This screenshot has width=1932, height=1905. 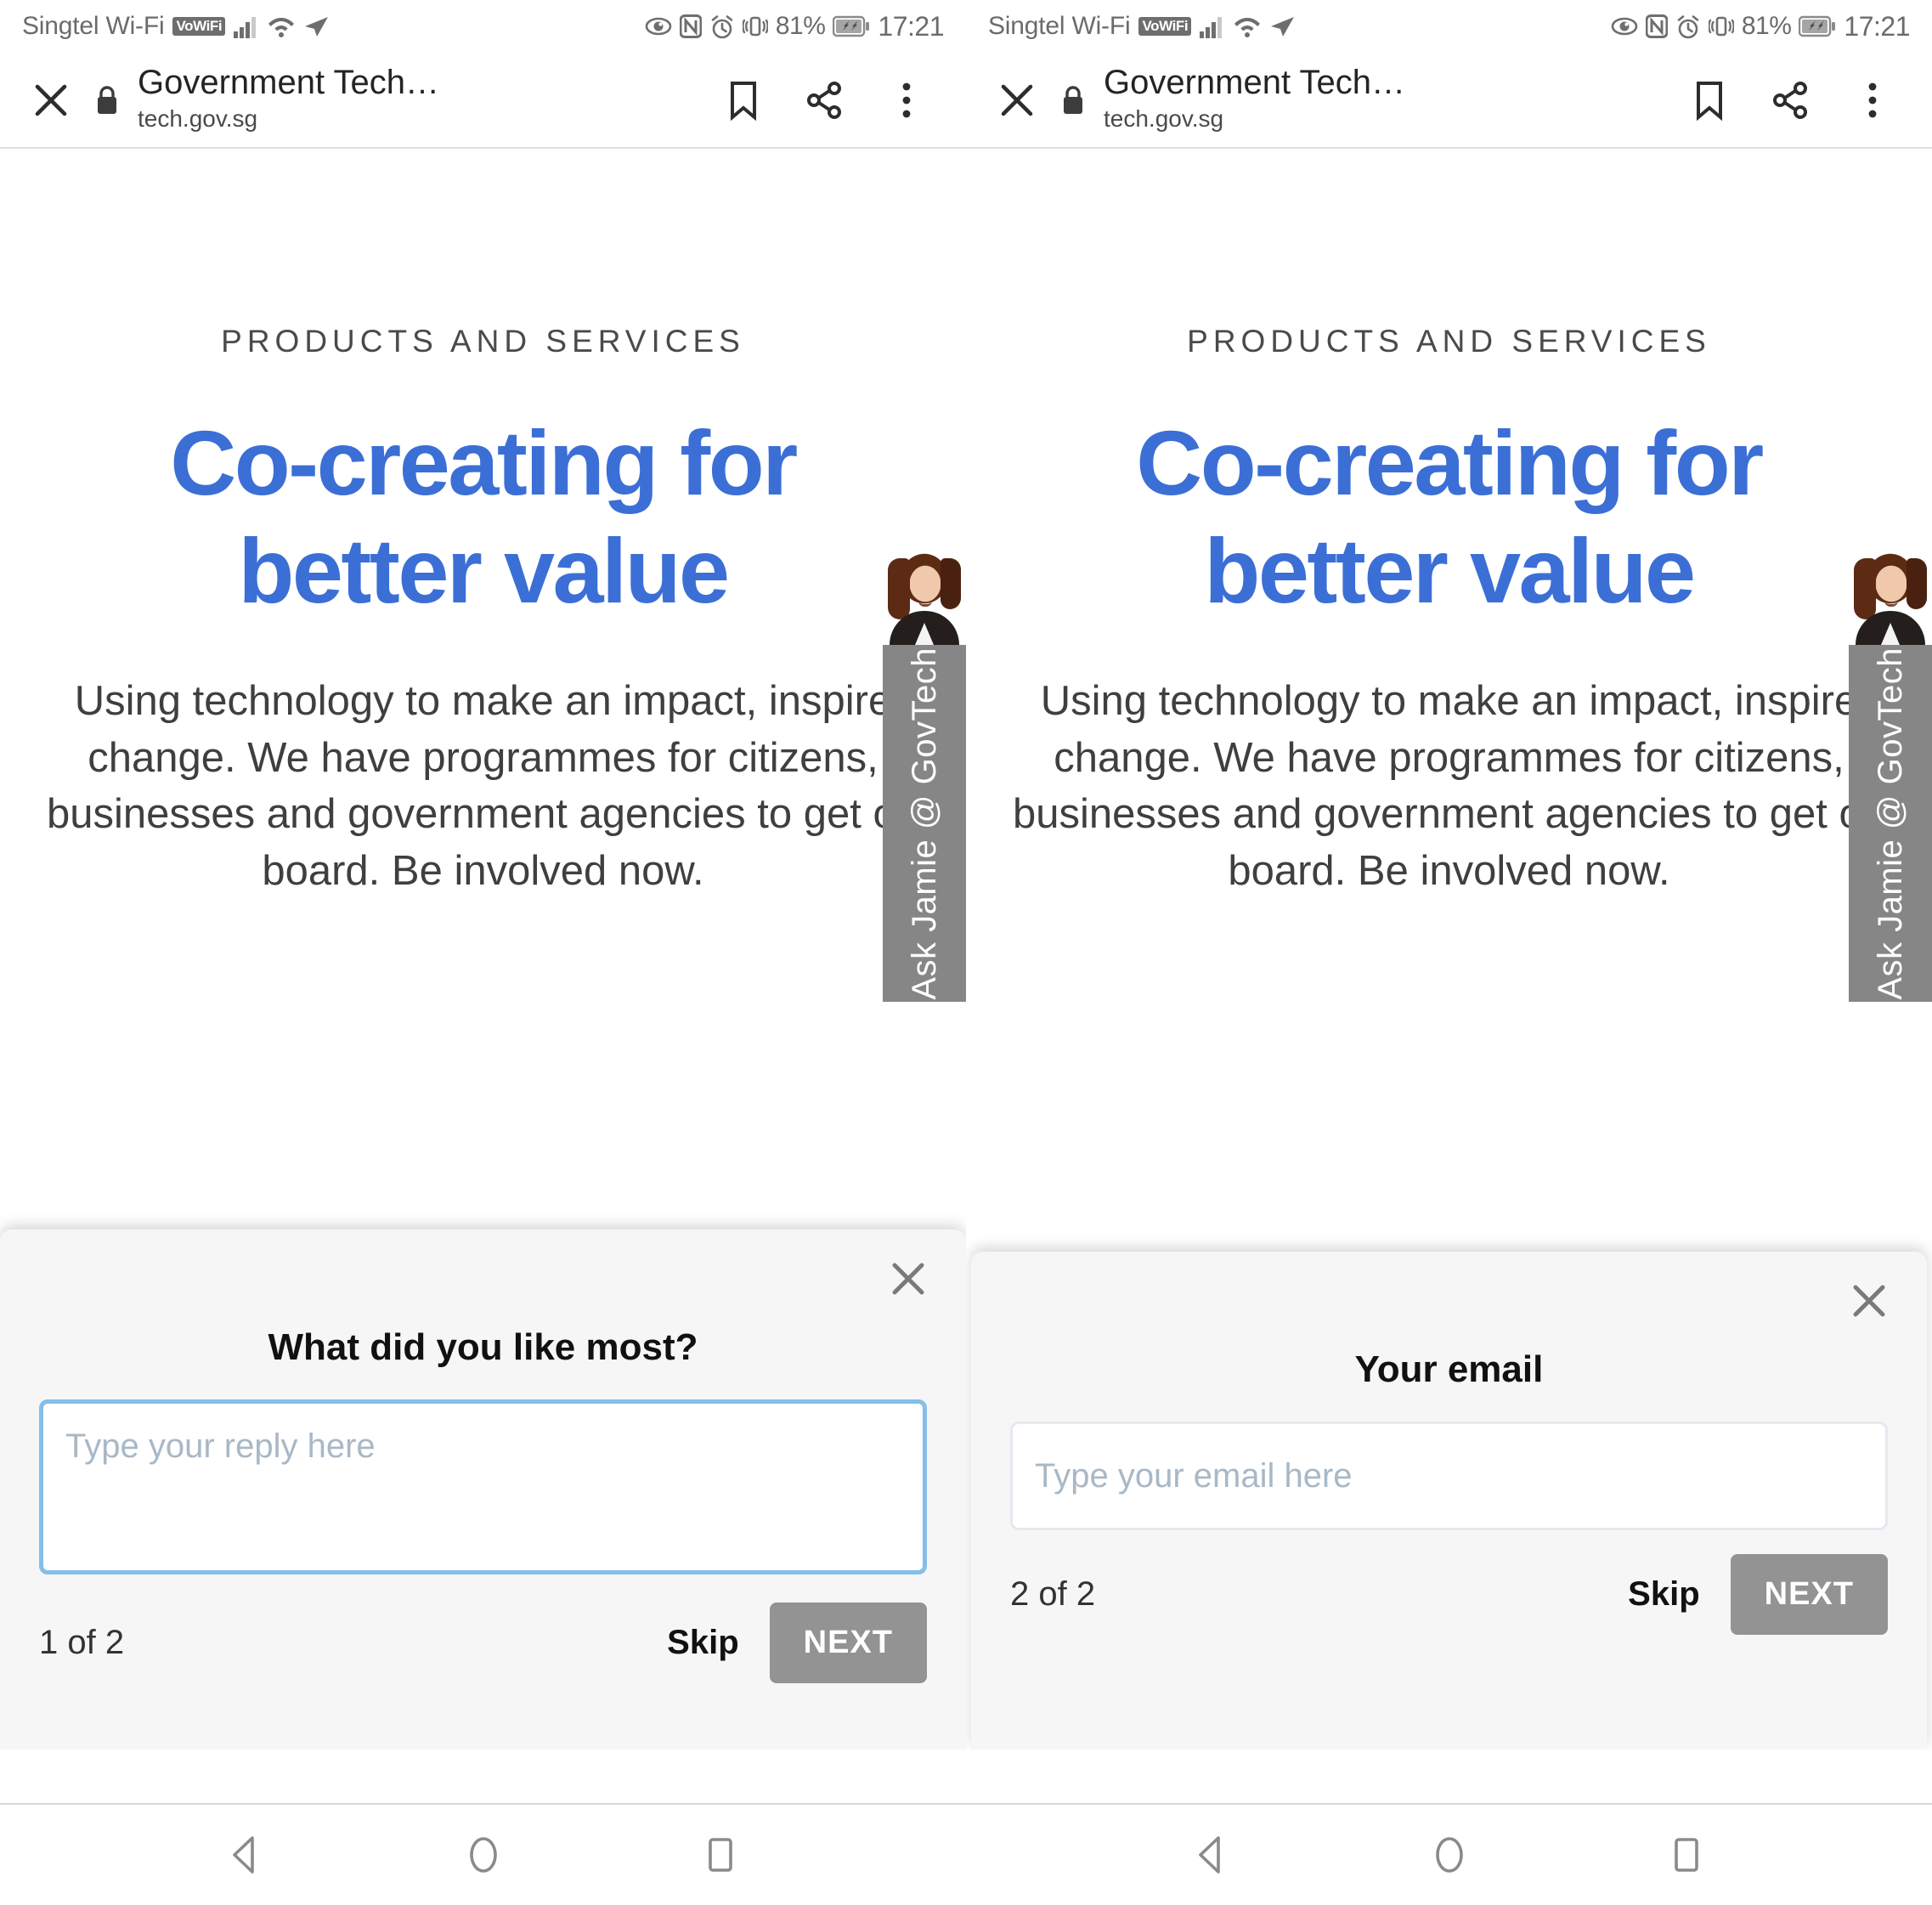 What do you see at coordinates (199, 26) in the screenshot?
I see `vowifi-badge: VoWiFi` at bounding box center [199, 26].